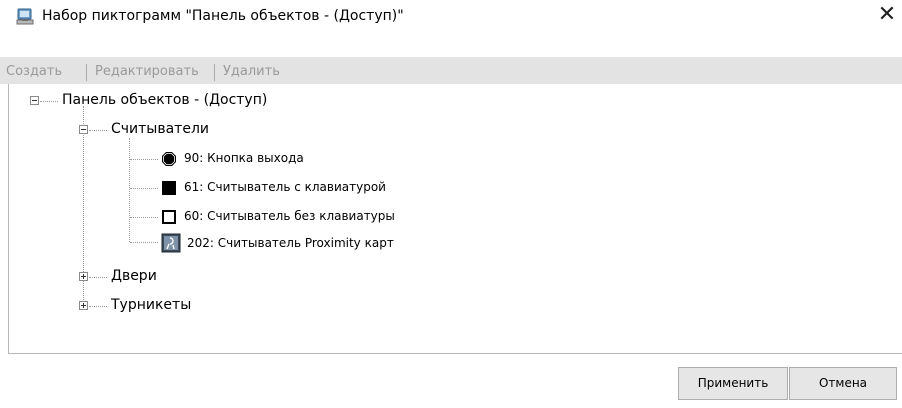 The width and height of the screenshot is (902, 408). I want to click on proximity-reader-icon, so click(171, 243).